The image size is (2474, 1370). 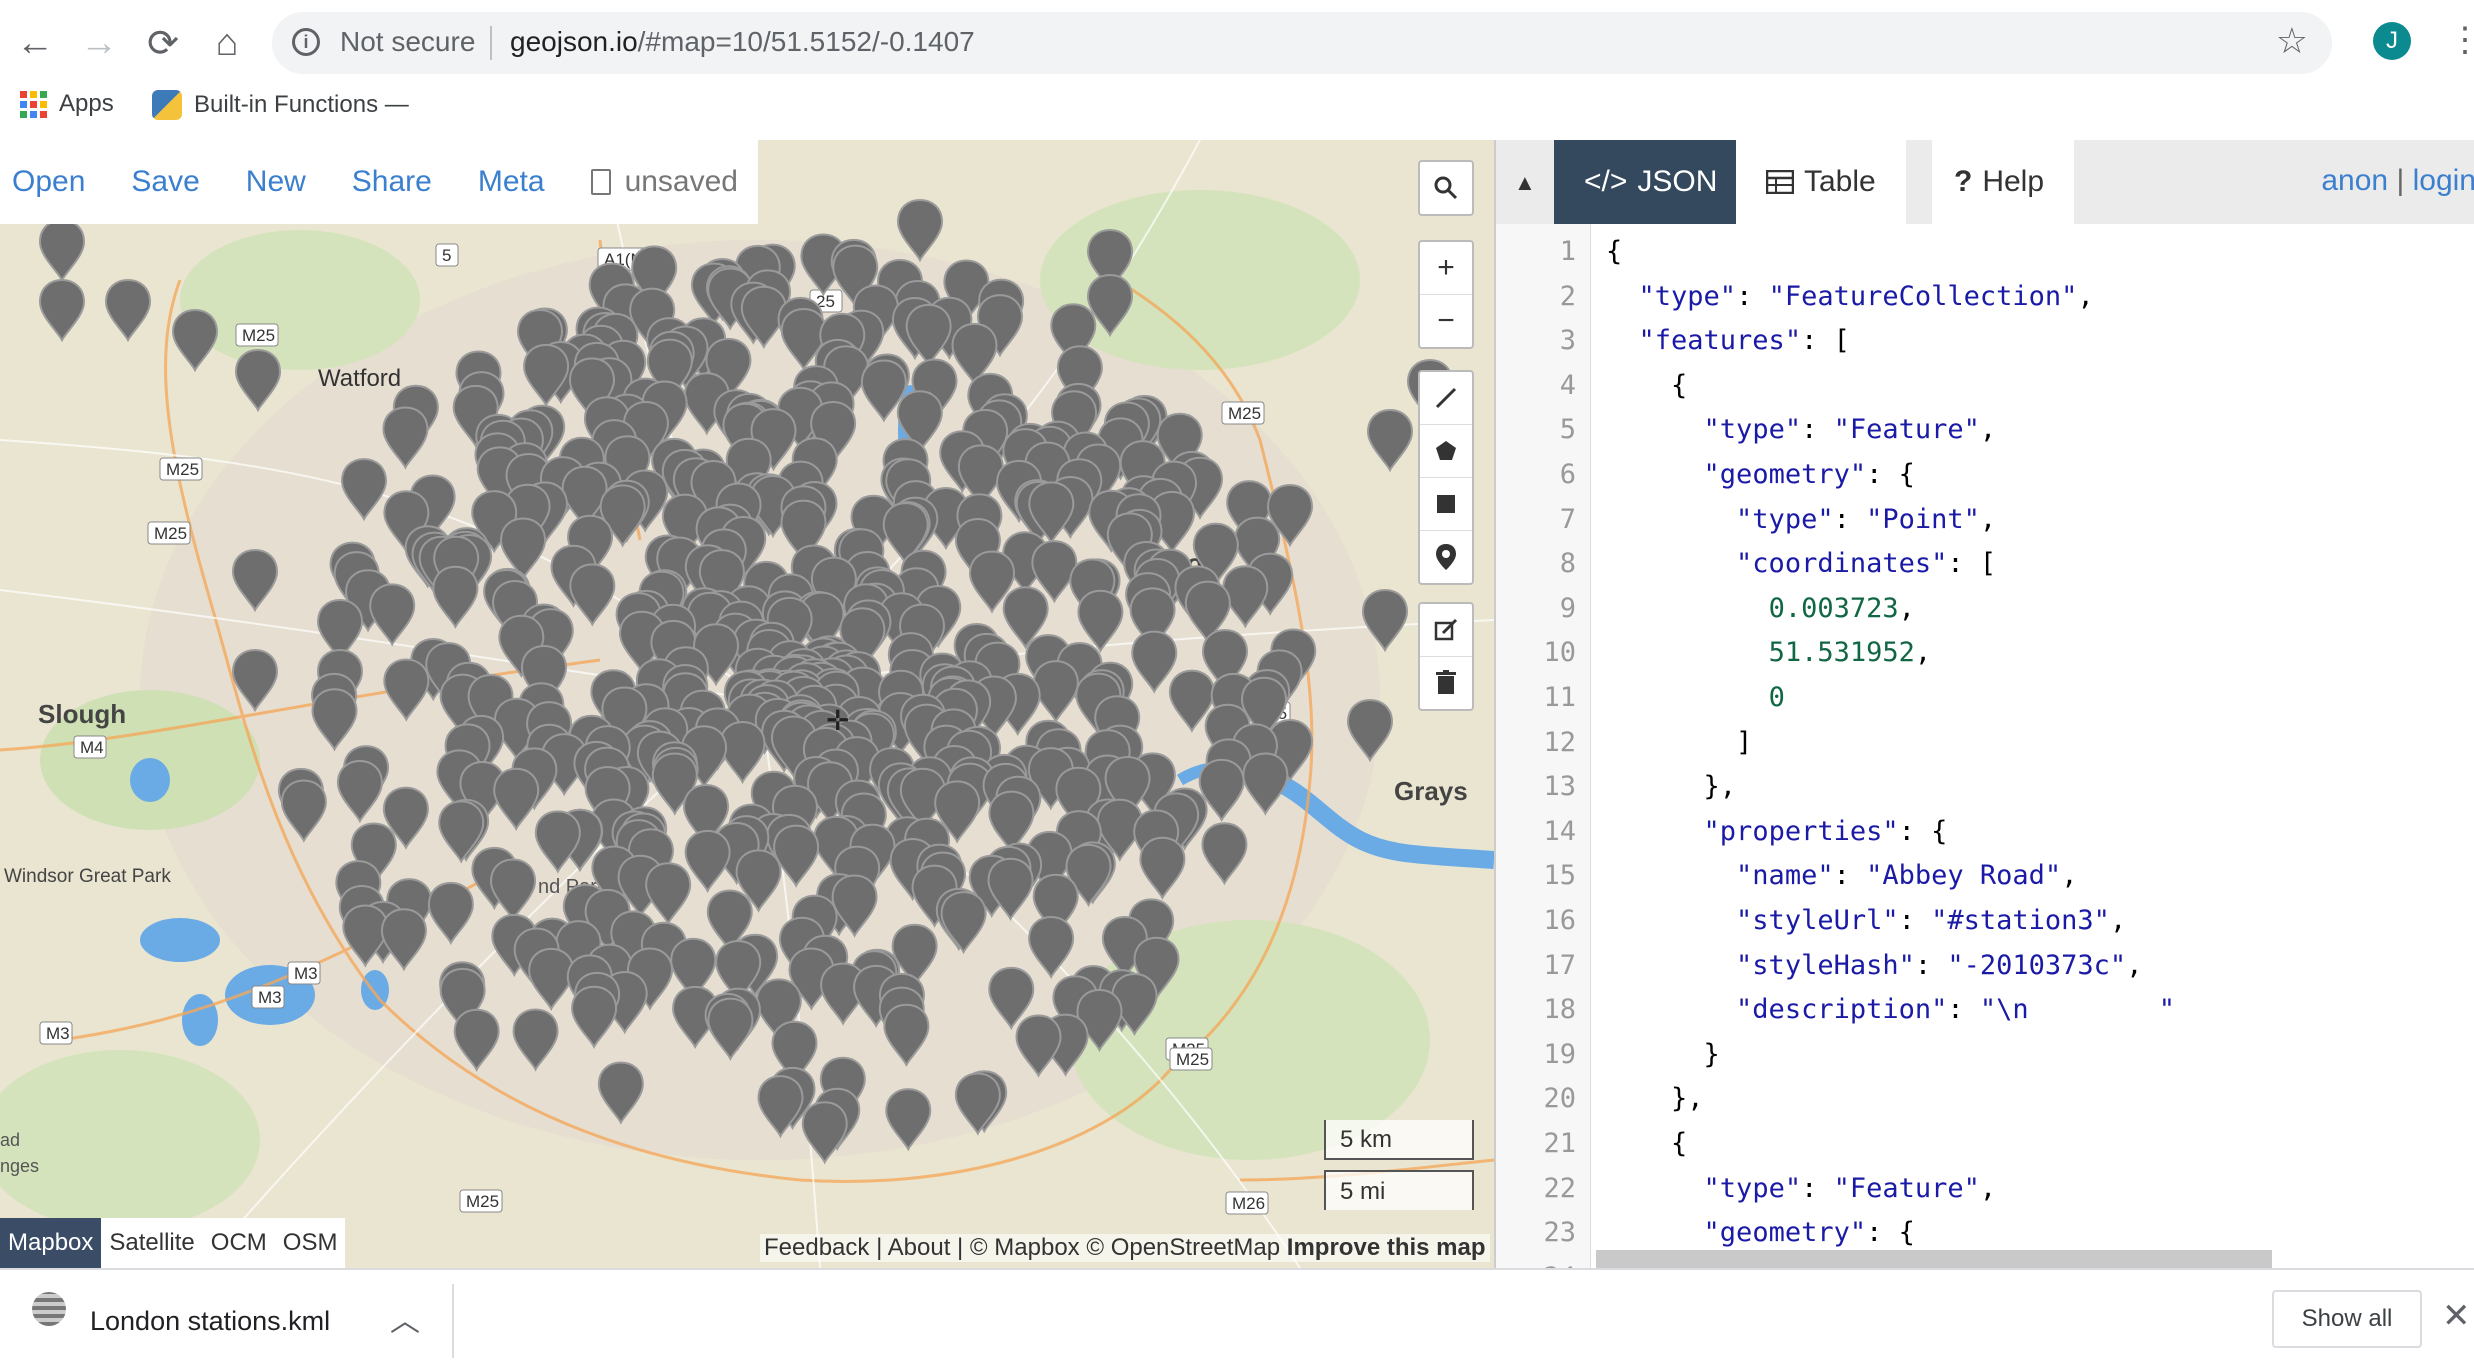 What do you see at coordinates (99, 43) in the screenshot?
I see `forward-icon: →` at bounding box center [99, 43].